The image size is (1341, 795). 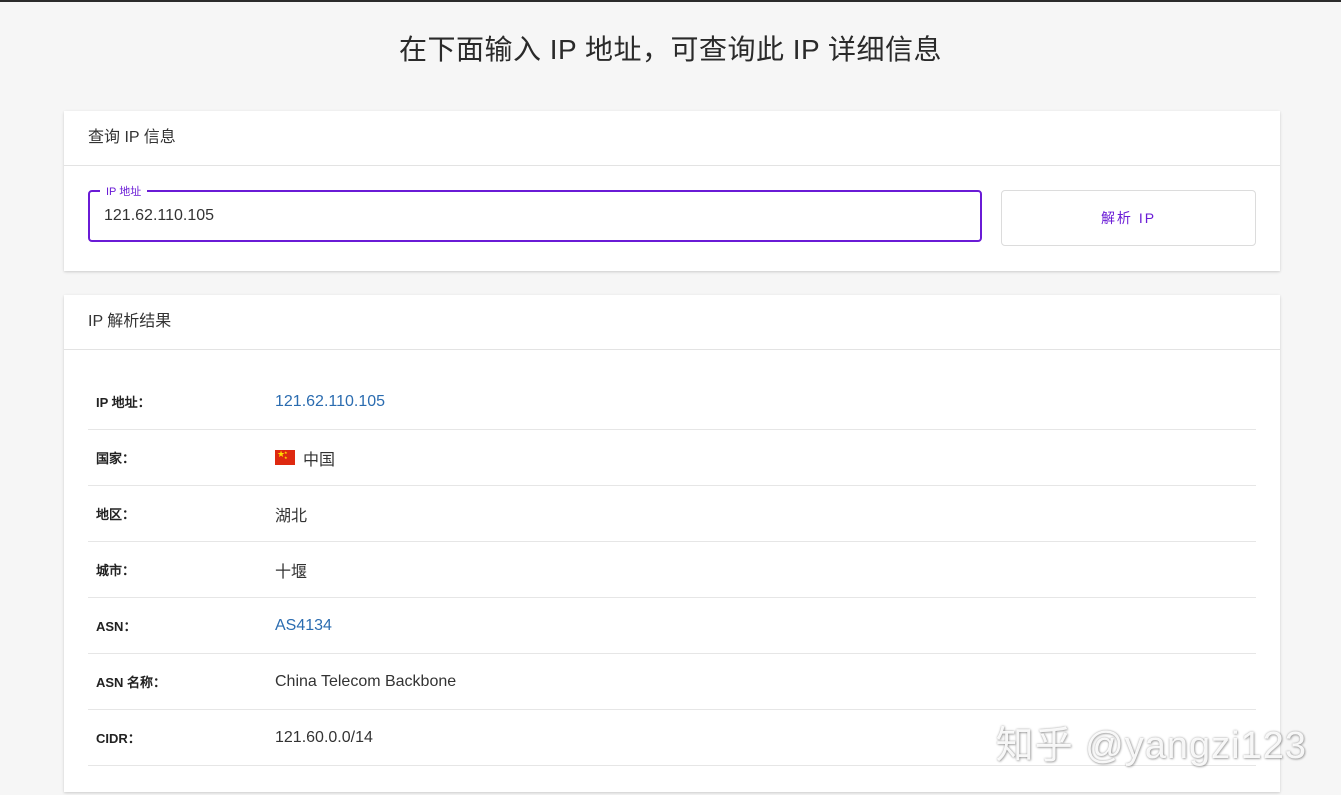 What do you see at coordinates (319, 460) in the screenshot?
I see `country-name: 中国` at bounding box center [319, 460].